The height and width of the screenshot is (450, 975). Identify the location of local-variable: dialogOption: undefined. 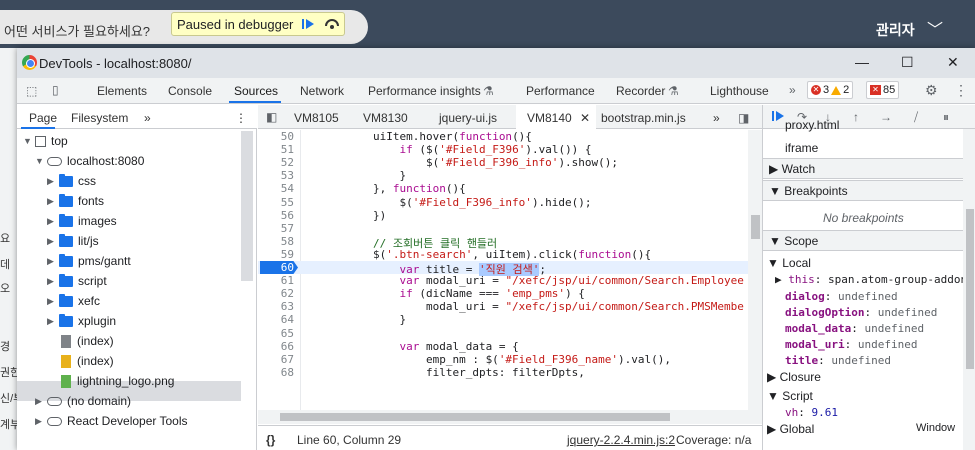
(861, 312).